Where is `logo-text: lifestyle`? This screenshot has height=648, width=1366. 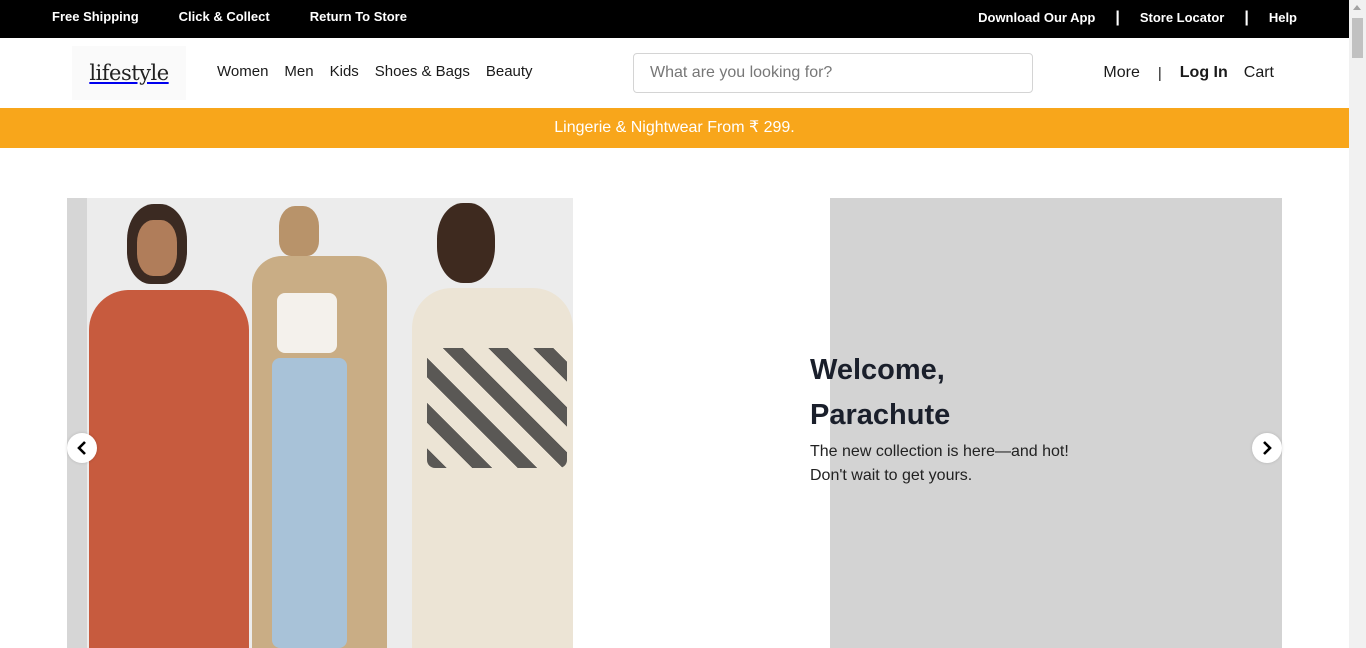 logo-text: lifestyle is located at coordinates (129, 73).